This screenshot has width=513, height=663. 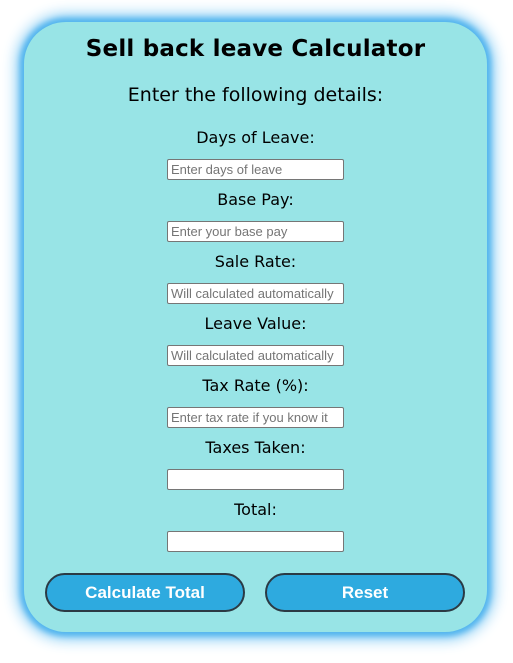 What do you see at coordinates (255, 323) in the screenshot?
I see `leave-value-label: Leave Value:` at bounding box center [255, 323].